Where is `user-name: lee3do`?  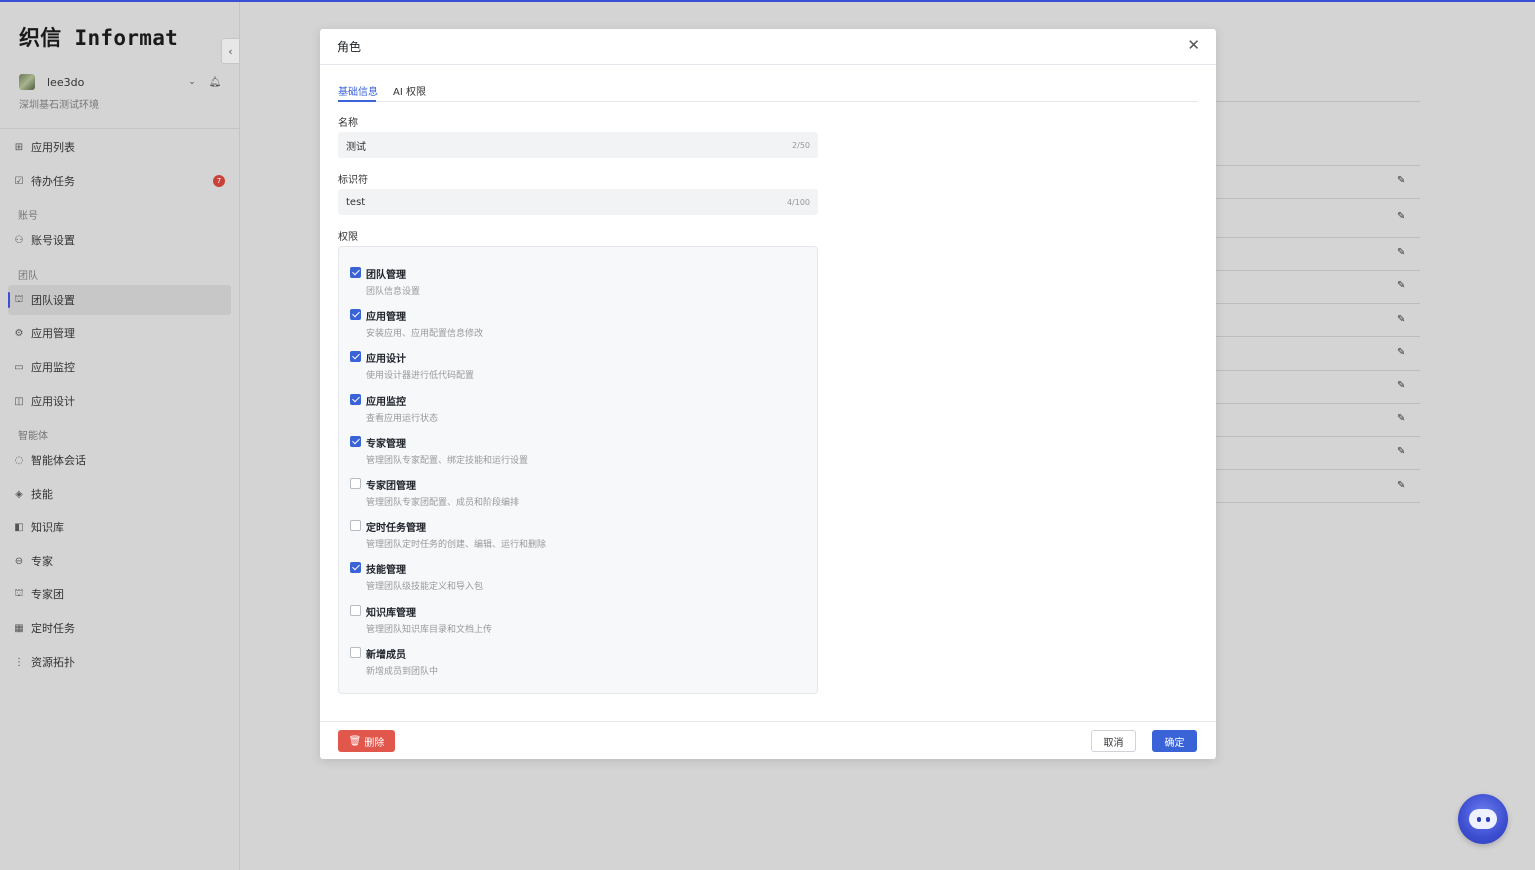
user-name: lee3do is located at coordinates (66, 82).